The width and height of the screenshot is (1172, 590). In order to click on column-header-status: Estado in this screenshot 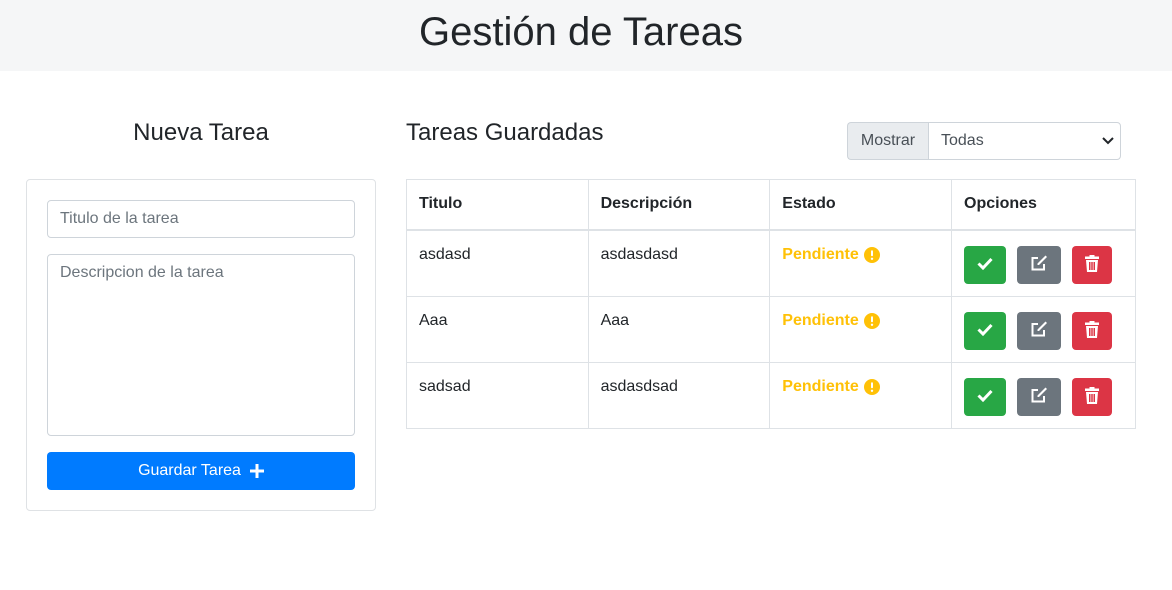, I will do `click(861, 205)`.